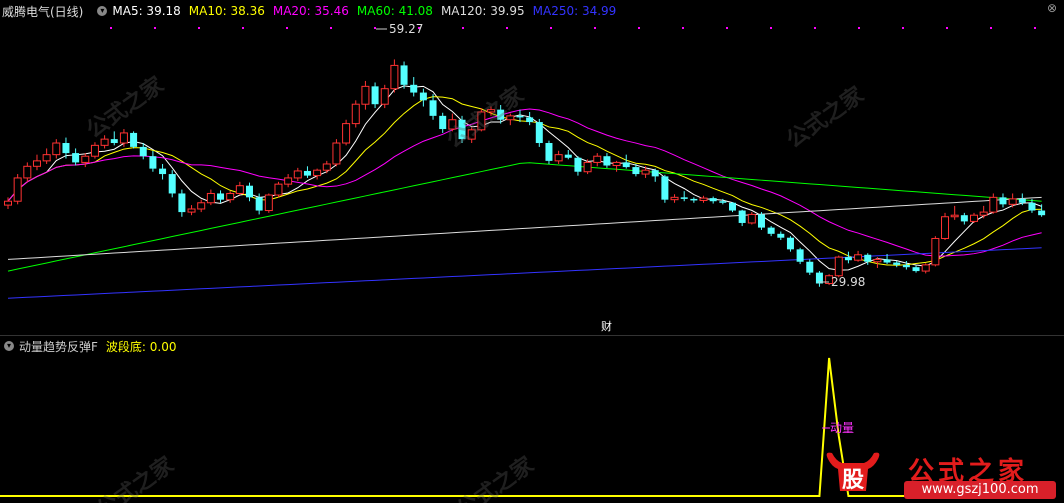 The height and width of the screenshot is (503, 1064). What do you see at coordinates (606, 326) in the screenshot?
I see `event-marker: 财` at bounding box center [606, 326].